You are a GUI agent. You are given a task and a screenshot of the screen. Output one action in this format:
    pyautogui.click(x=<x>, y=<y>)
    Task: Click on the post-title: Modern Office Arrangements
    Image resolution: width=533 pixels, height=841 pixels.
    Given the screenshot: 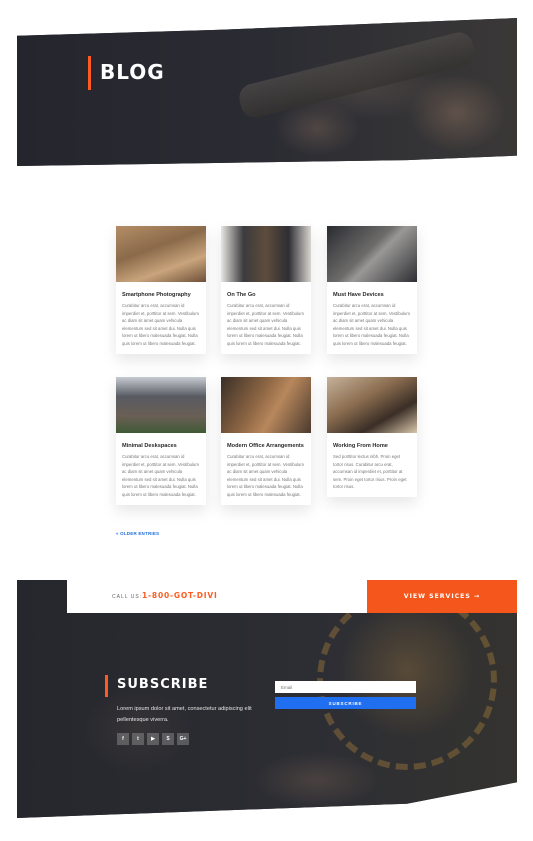 What is the action you would take?
    pyautogui.click(x=266, y=446)
    